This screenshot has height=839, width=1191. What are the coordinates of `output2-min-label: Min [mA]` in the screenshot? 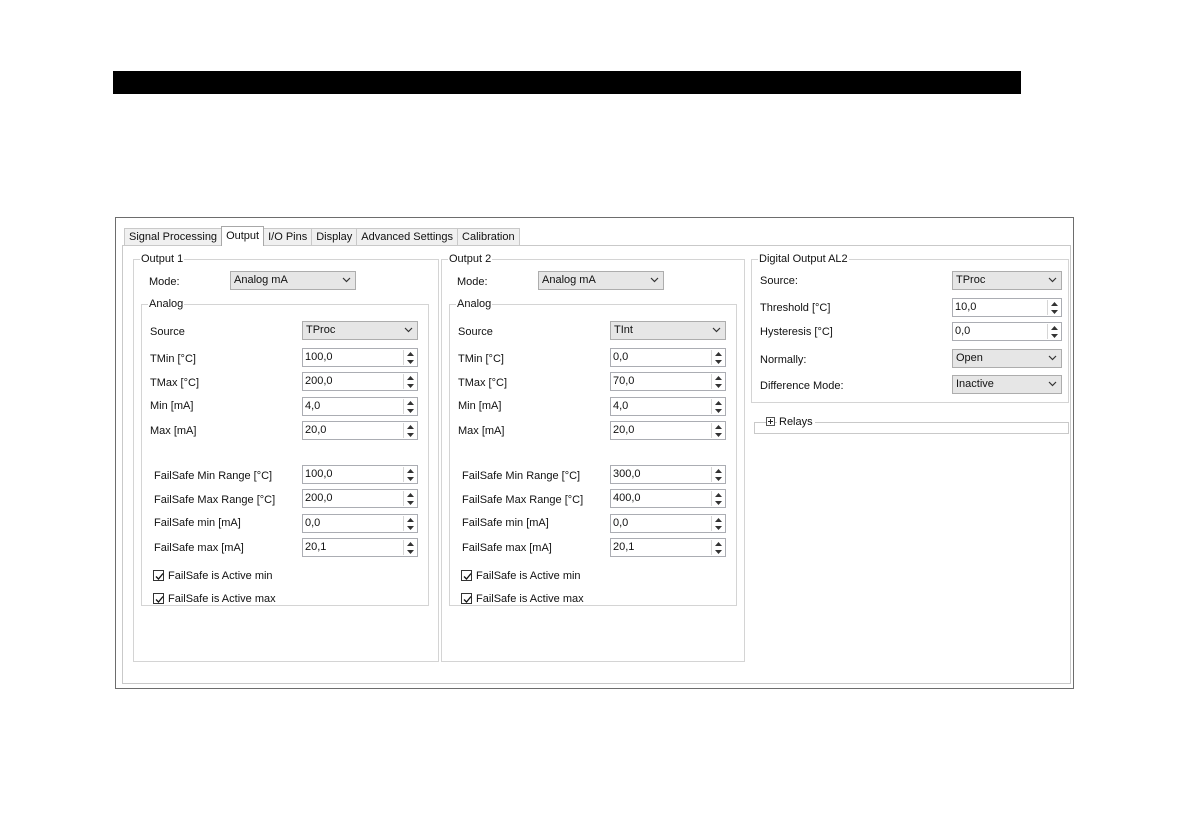 It's located at (480, 406).